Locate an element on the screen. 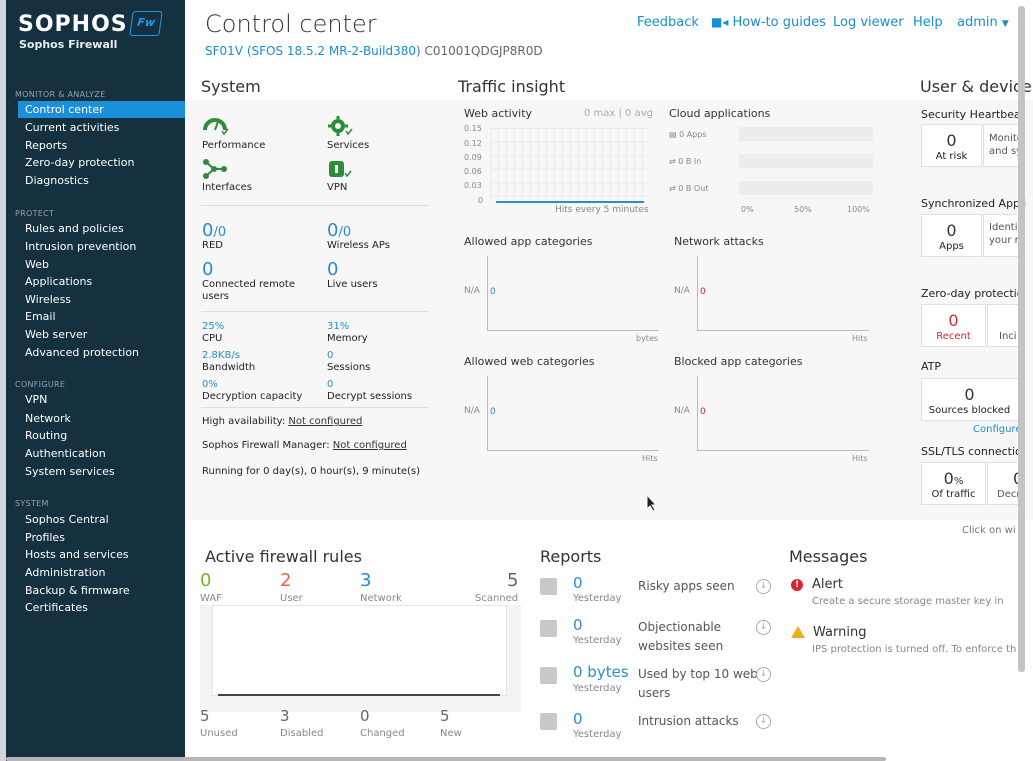 The width and height of the screenshot is (1033, 761). remote-users-count: 0 is located at coordinates (207, 269).